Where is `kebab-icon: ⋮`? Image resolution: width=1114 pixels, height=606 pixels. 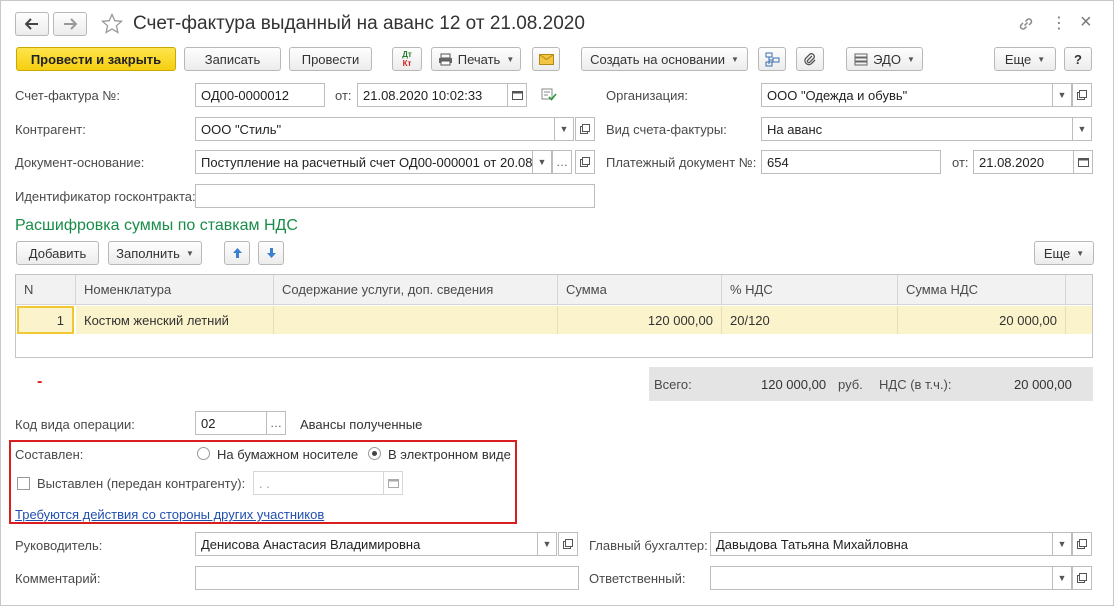
kebab-icon: ⋮ is located at coordinates (1059, 23).